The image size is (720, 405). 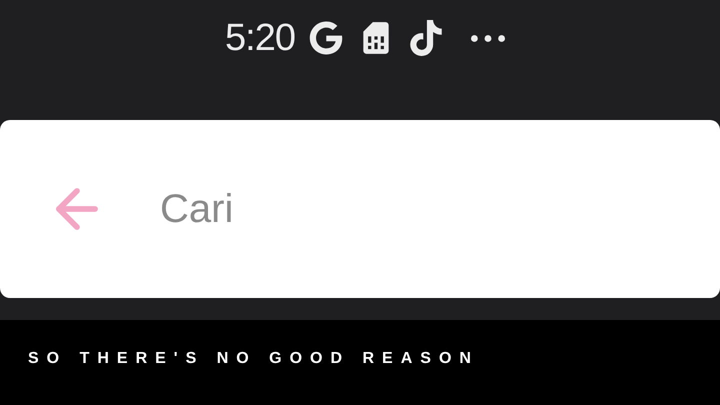 What do you see at coordinates (487, 38) in the screenshot?
I see `more-icon` at bounding box center [487, 38].